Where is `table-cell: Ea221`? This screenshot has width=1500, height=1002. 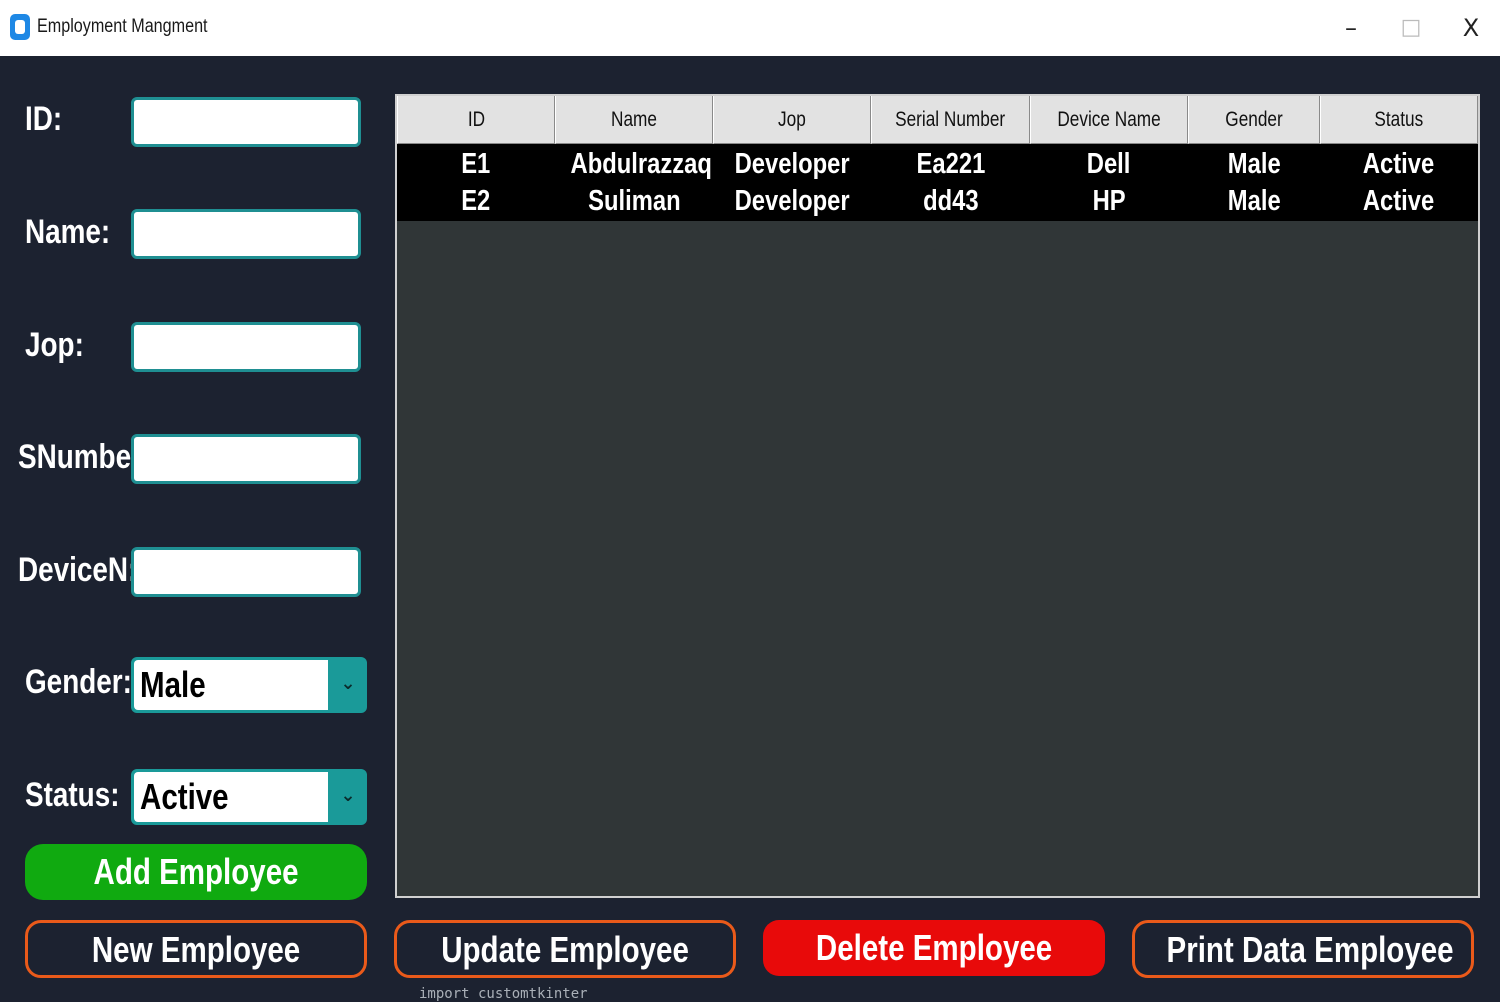
table-cell: Ea221 is located at coordinates (950, 164).